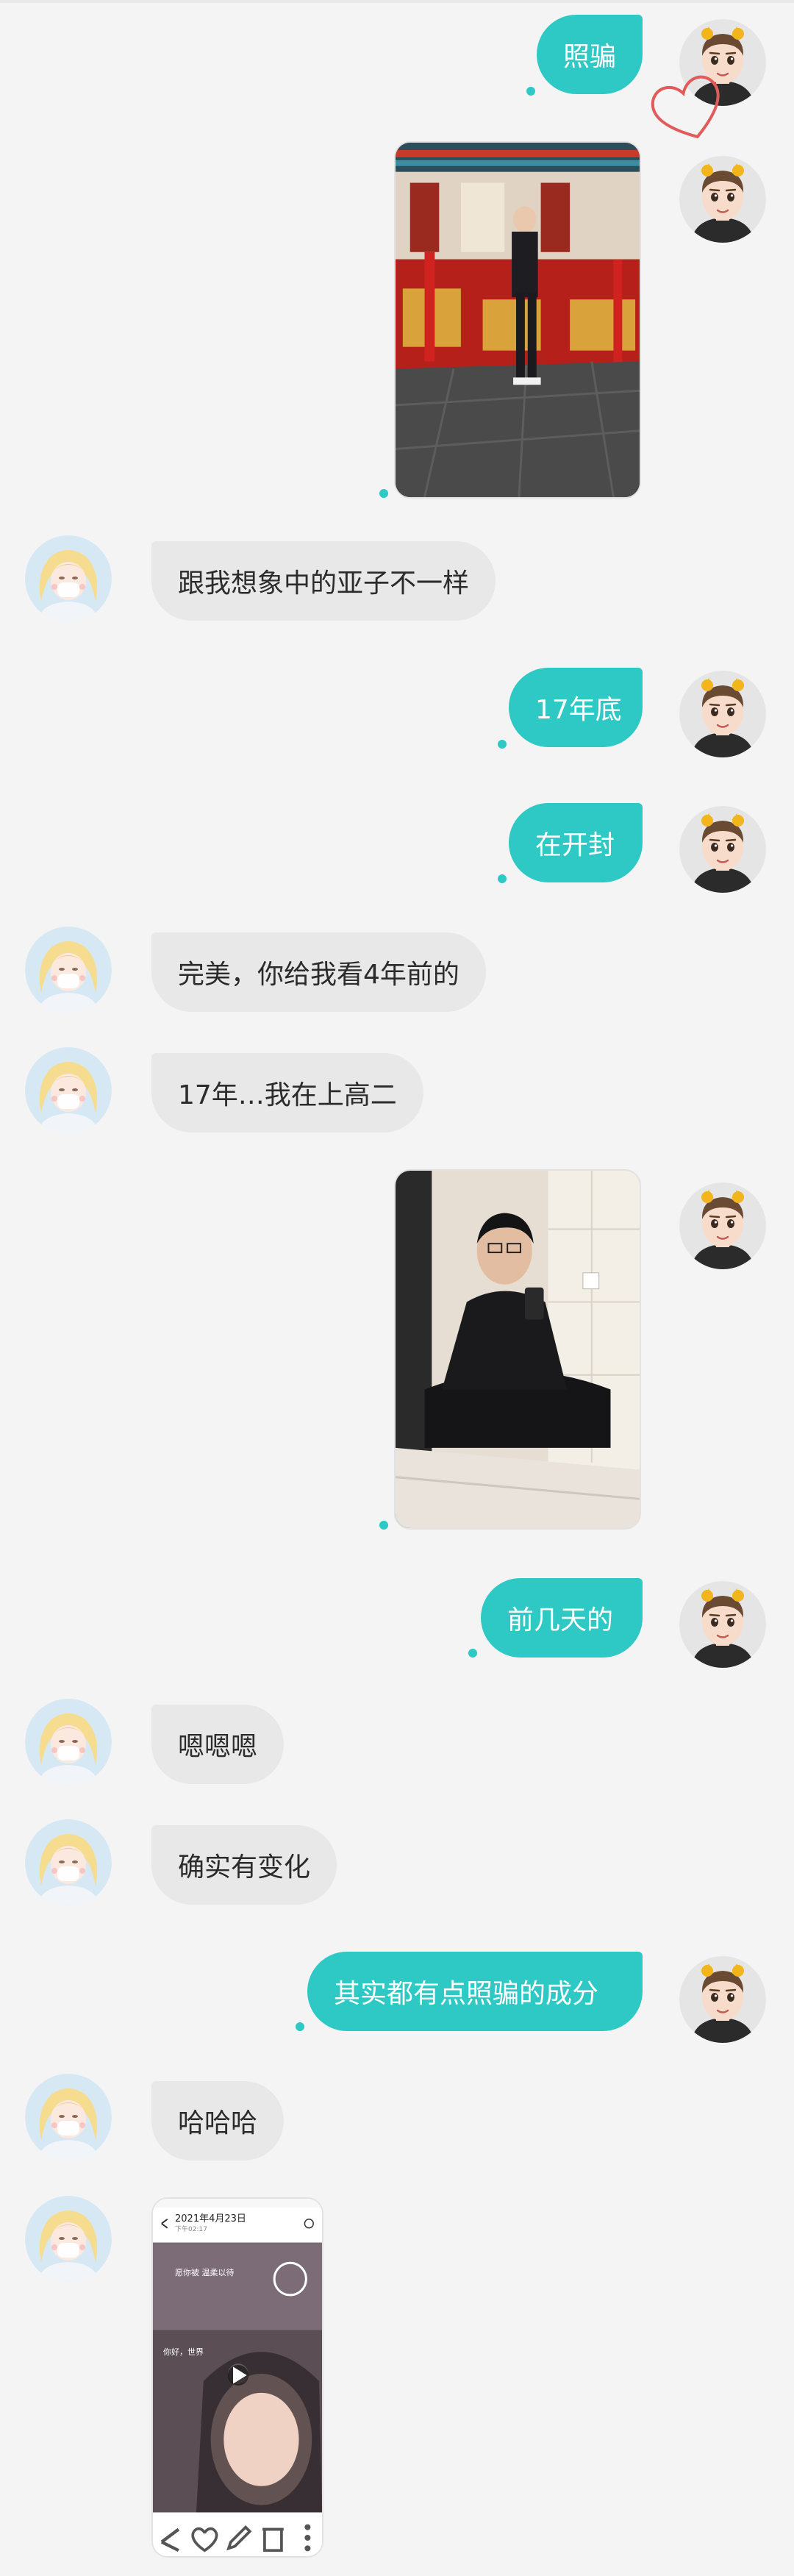 The image size is (794, 2576). Describe the element at coordinates (204, 2539) in the screenshot. I see `heart-icon` at that location.